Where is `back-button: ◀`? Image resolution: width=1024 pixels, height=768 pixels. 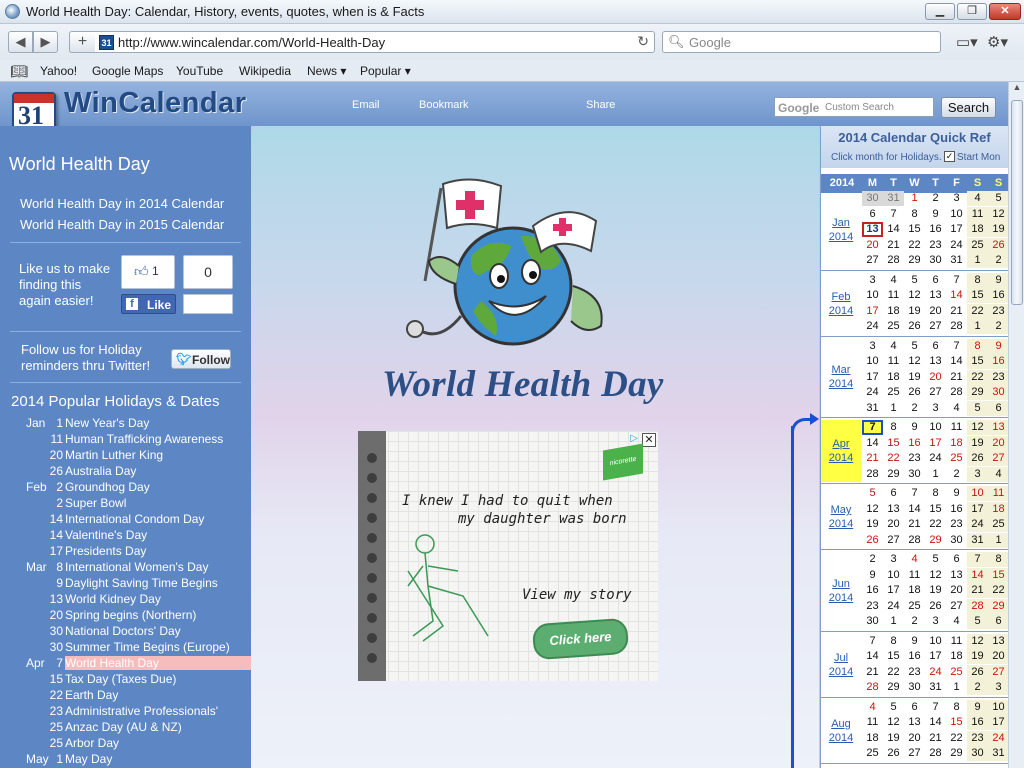
back-button: ◀ is located at coordinates (20, 42).